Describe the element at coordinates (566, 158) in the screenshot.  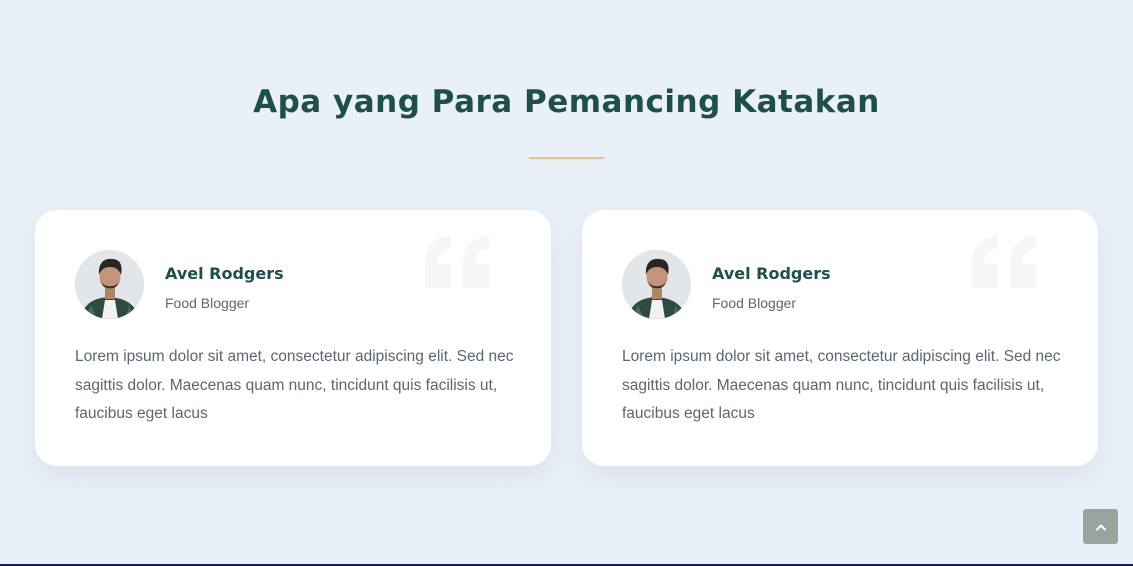
I see `title-divider` at that location.